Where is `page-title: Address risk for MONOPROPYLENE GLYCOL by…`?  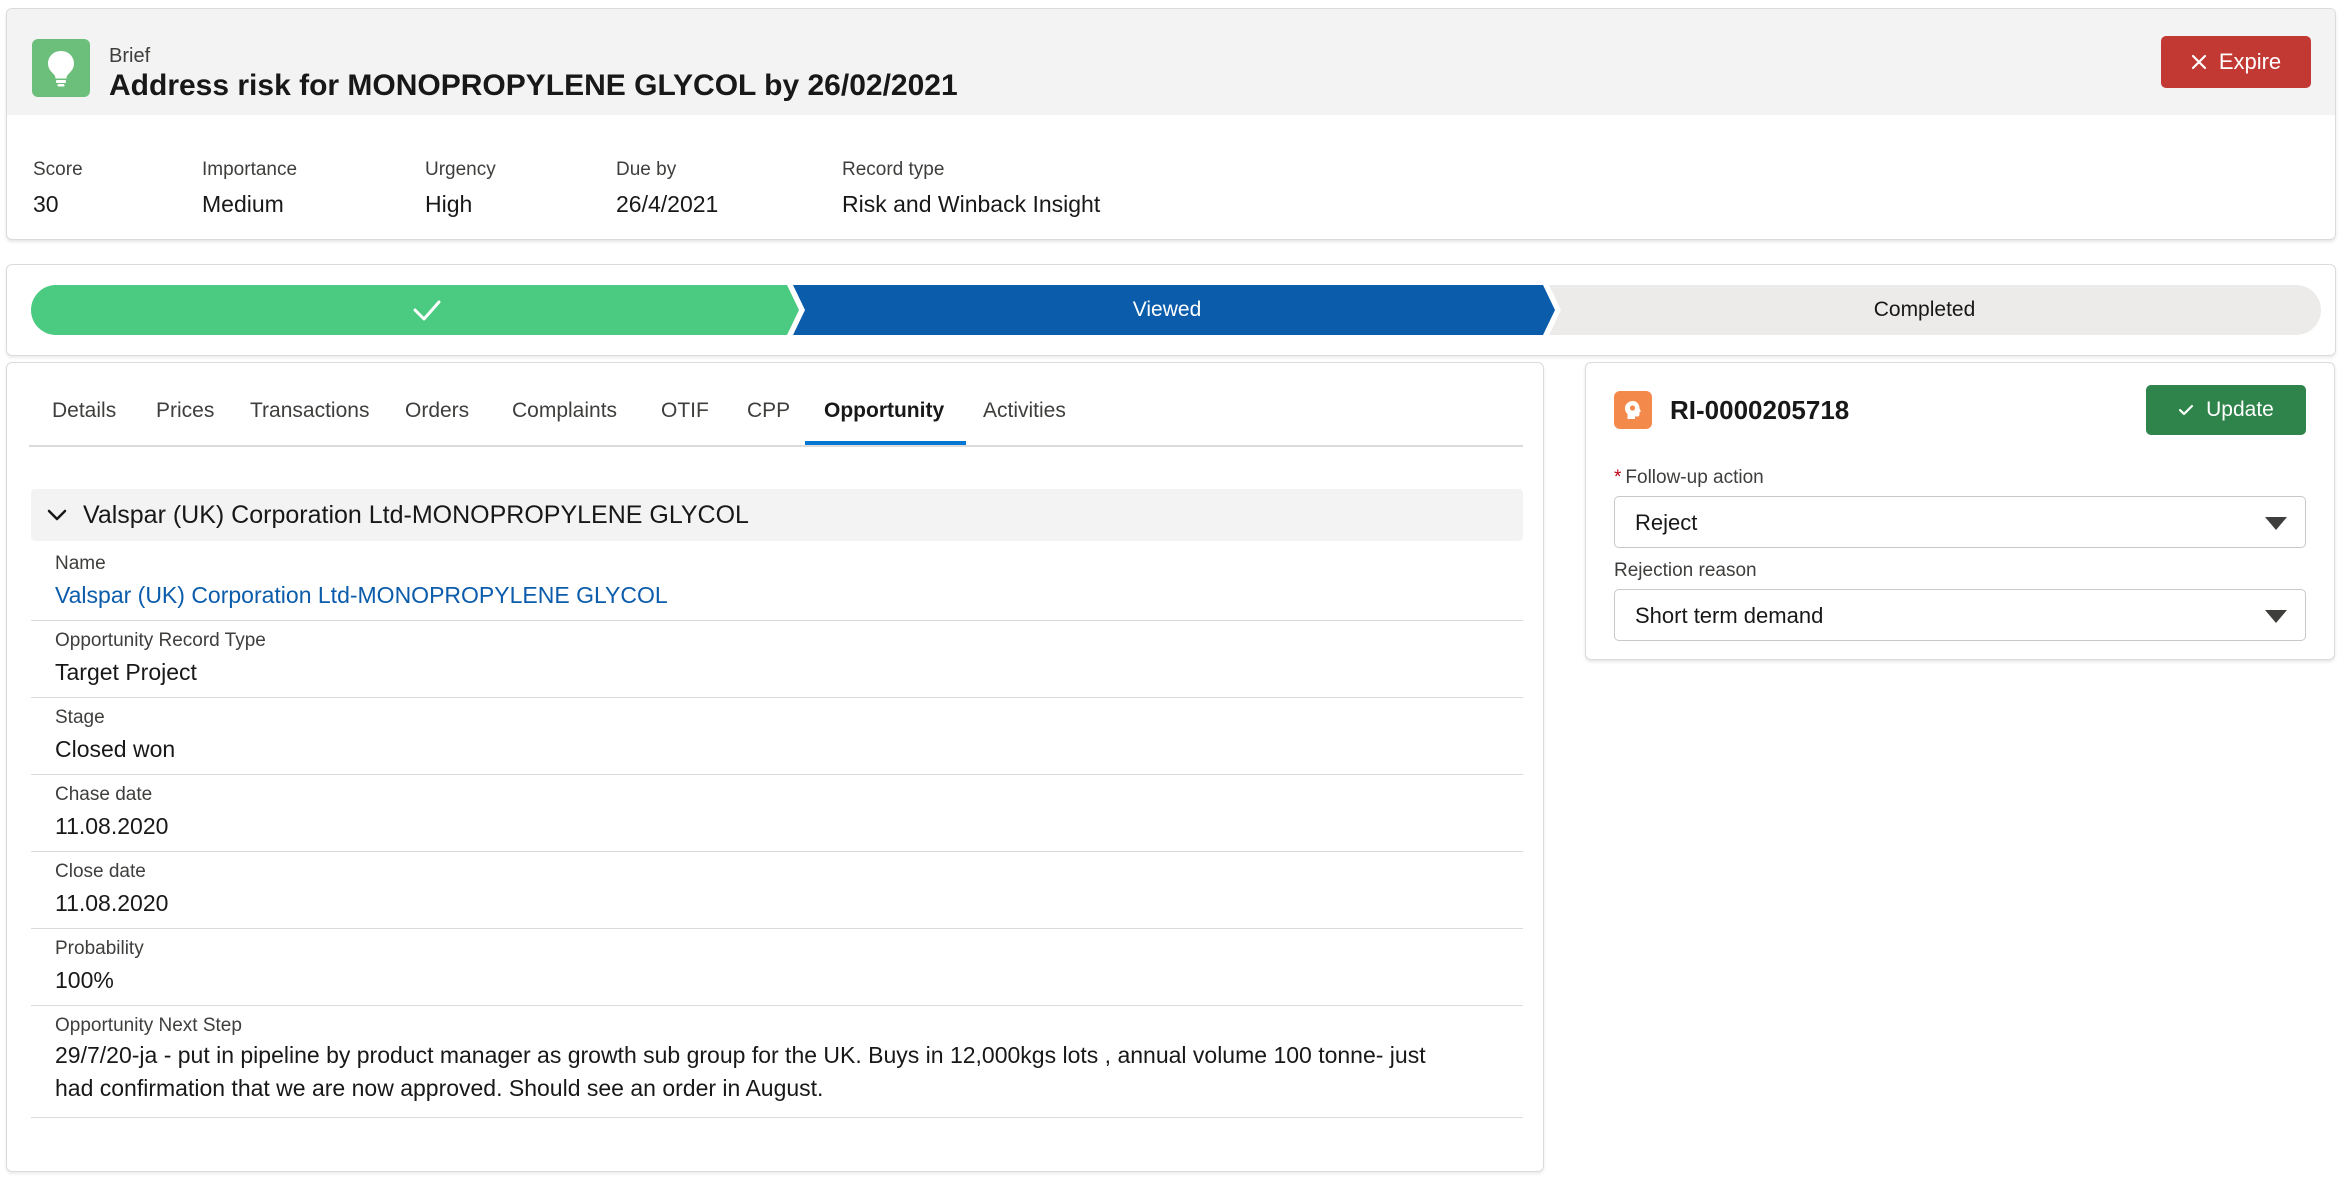 page-title: Address risk for MONOPROPYLENE GLYCOL by… is located at coordinates (533, 85).